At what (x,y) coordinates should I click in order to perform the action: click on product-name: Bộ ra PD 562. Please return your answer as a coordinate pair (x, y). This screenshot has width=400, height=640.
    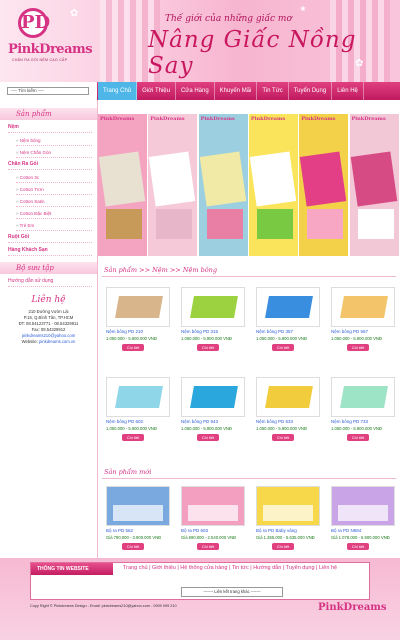
    Looking at the image, I should click on (141, 530).